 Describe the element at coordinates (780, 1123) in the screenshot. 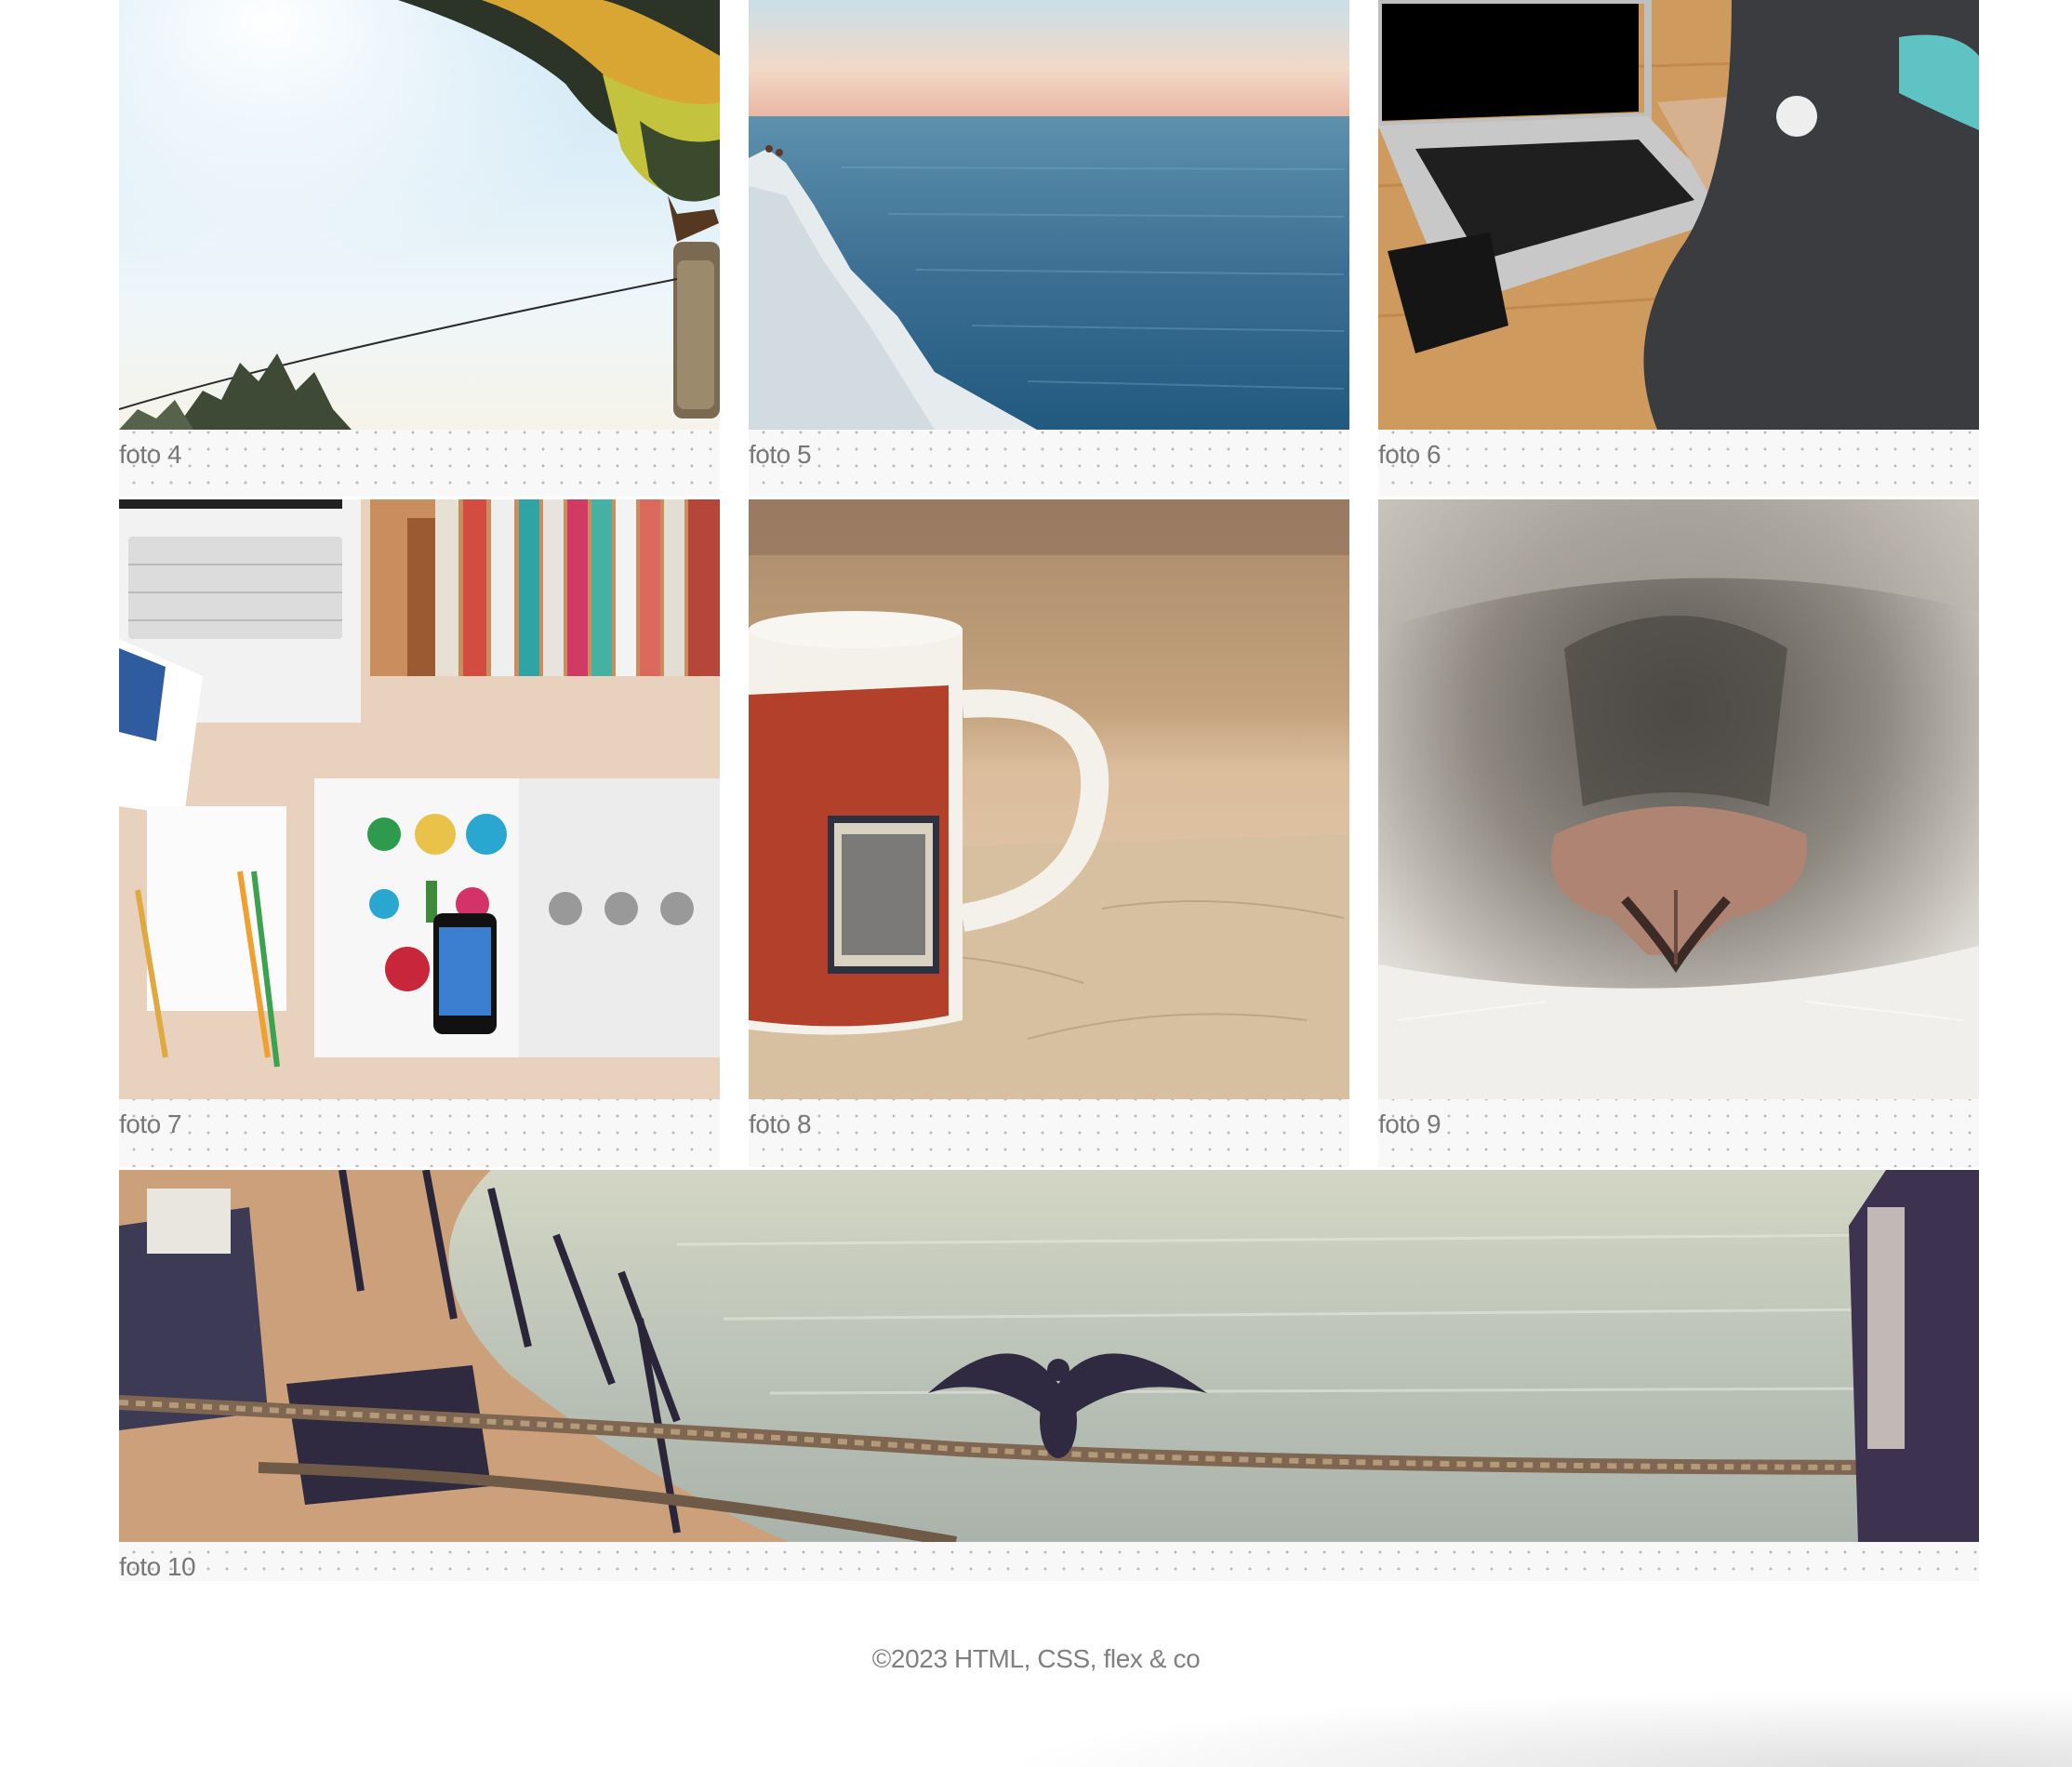

I see `photo-caption: foto 8` at that location.